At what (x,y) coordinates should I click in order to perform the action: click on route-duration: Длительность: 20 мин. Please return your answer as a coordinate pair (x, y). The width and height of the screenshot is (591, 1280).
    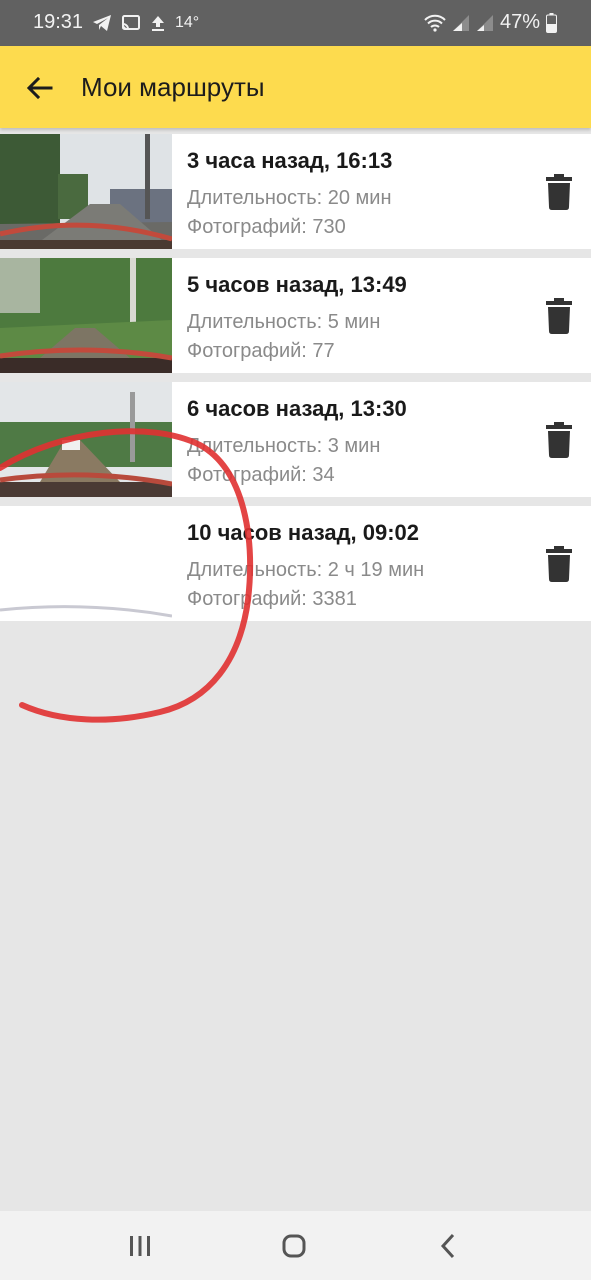
    Looking at the image, I should click on (289, 198).